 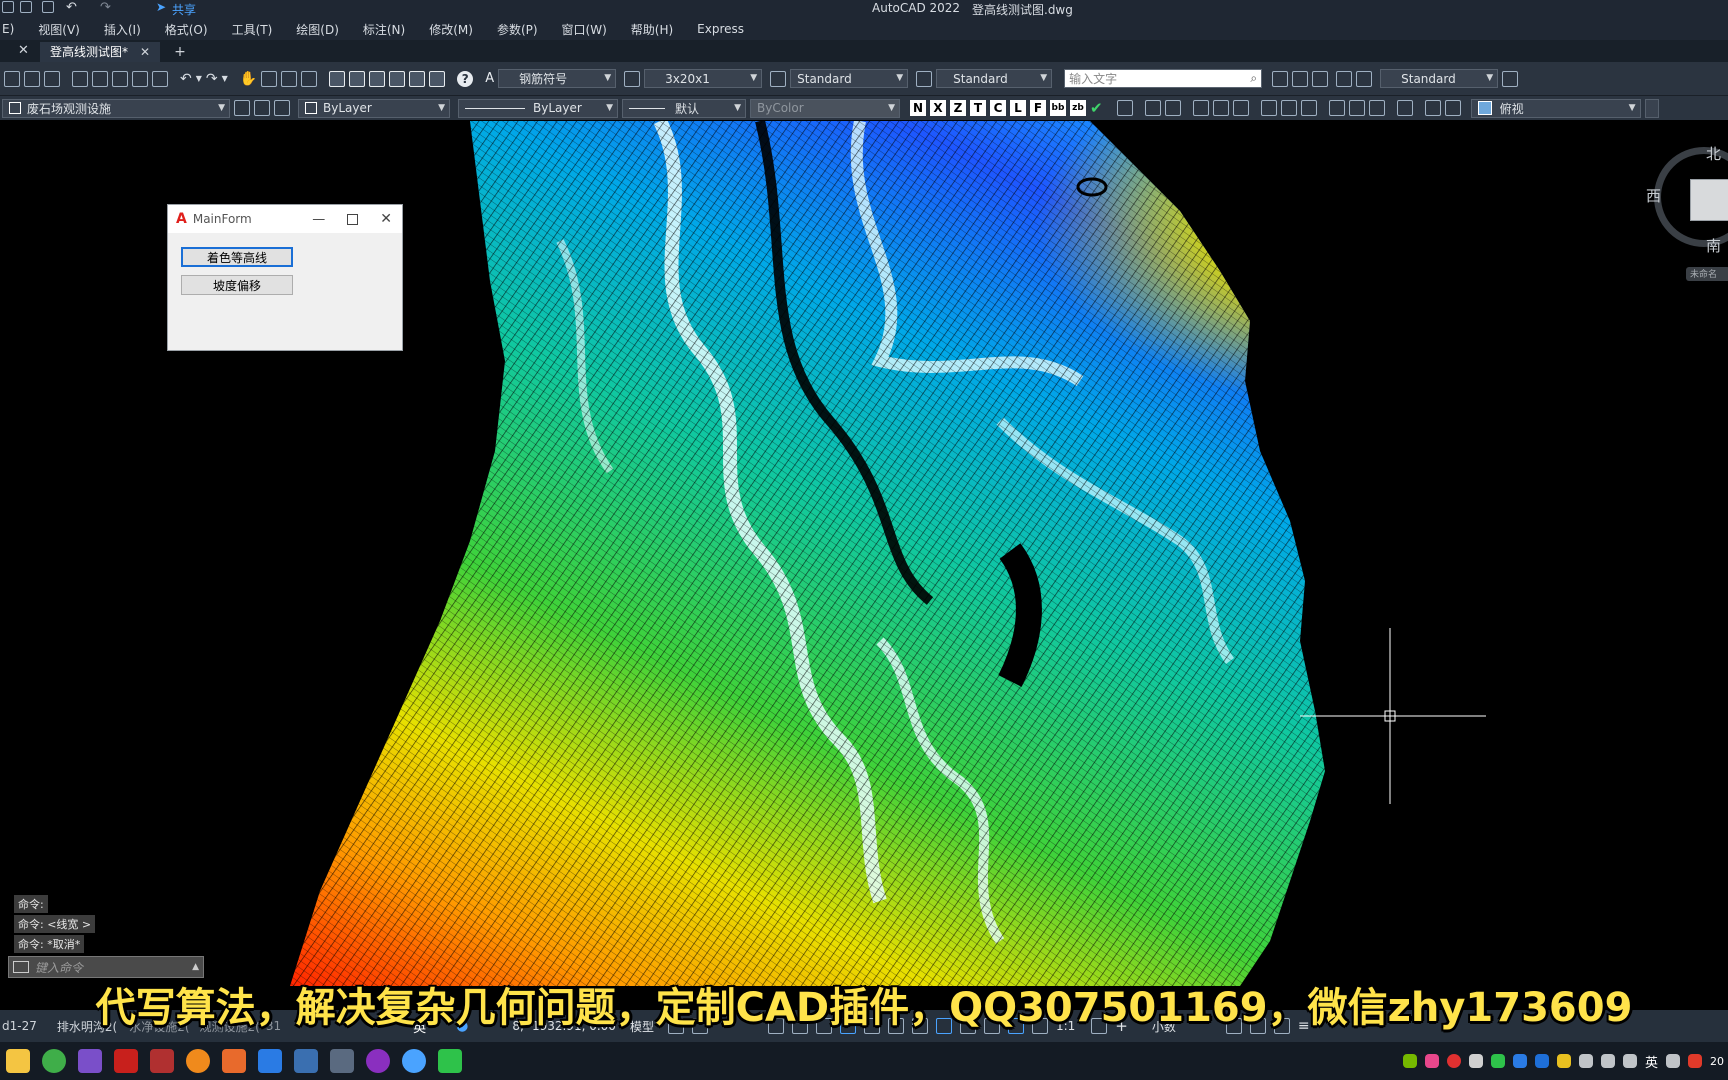 I want to click on dim-style-select: 3x20x1 ▼, so click(x=703, y=78).